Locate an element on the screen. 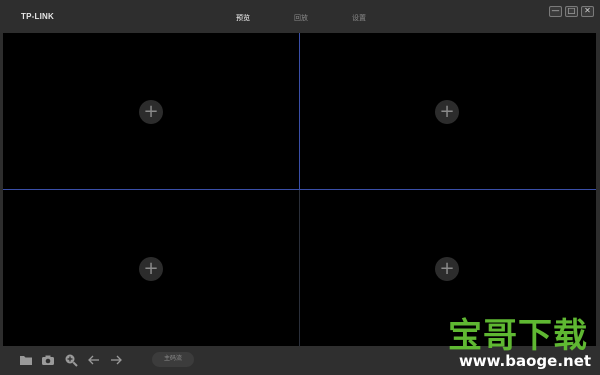 The width and height of the screenshot is (600, 375). minimize-icon: — is located at coordinates (555, 10).